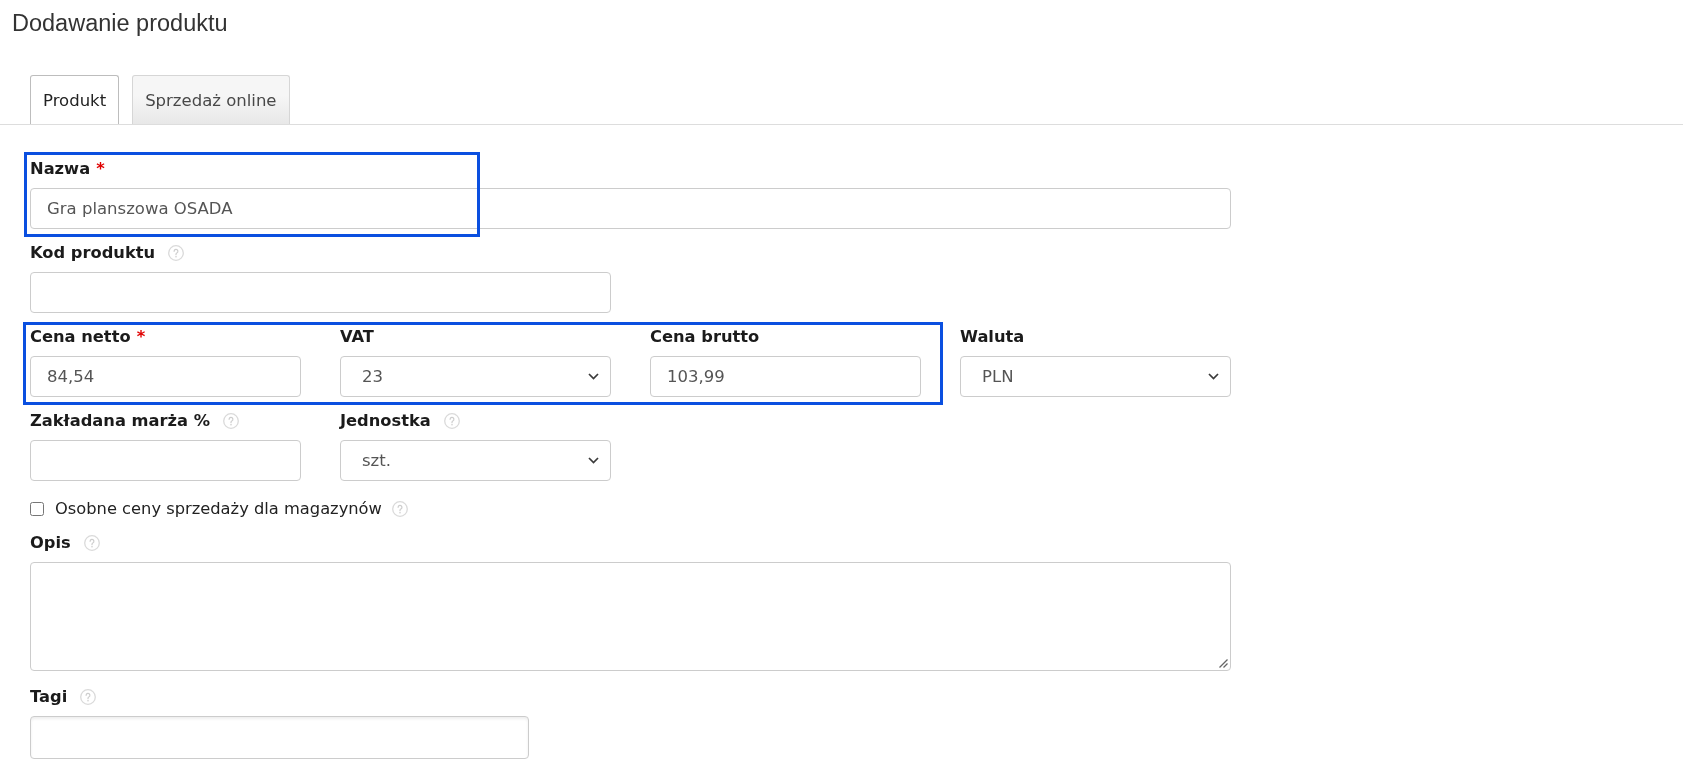 The width and height of the screenshot is (1683, 767). I want to click on field-label: Waluta, so click(992, 337).